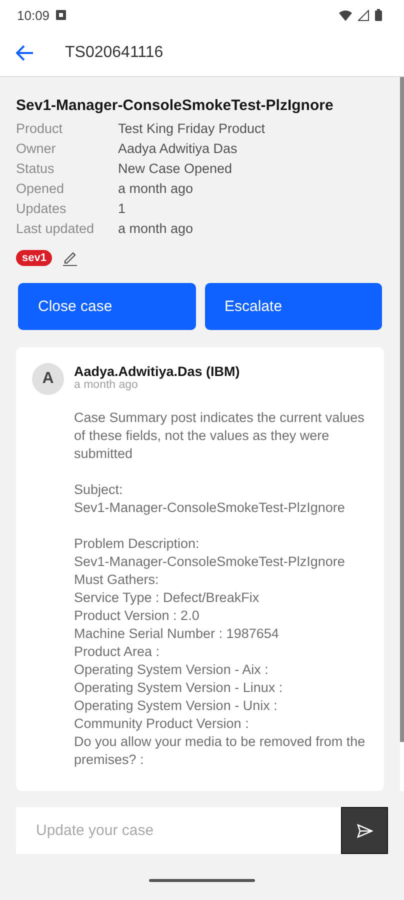 The image size is (404, 900). What do you see at coordinates (220, 436) in the screenshot?
I see `post-text: Case Summary post indicates the current values of these fields, not the values as they were submitted` at bounding box center [220, 436].